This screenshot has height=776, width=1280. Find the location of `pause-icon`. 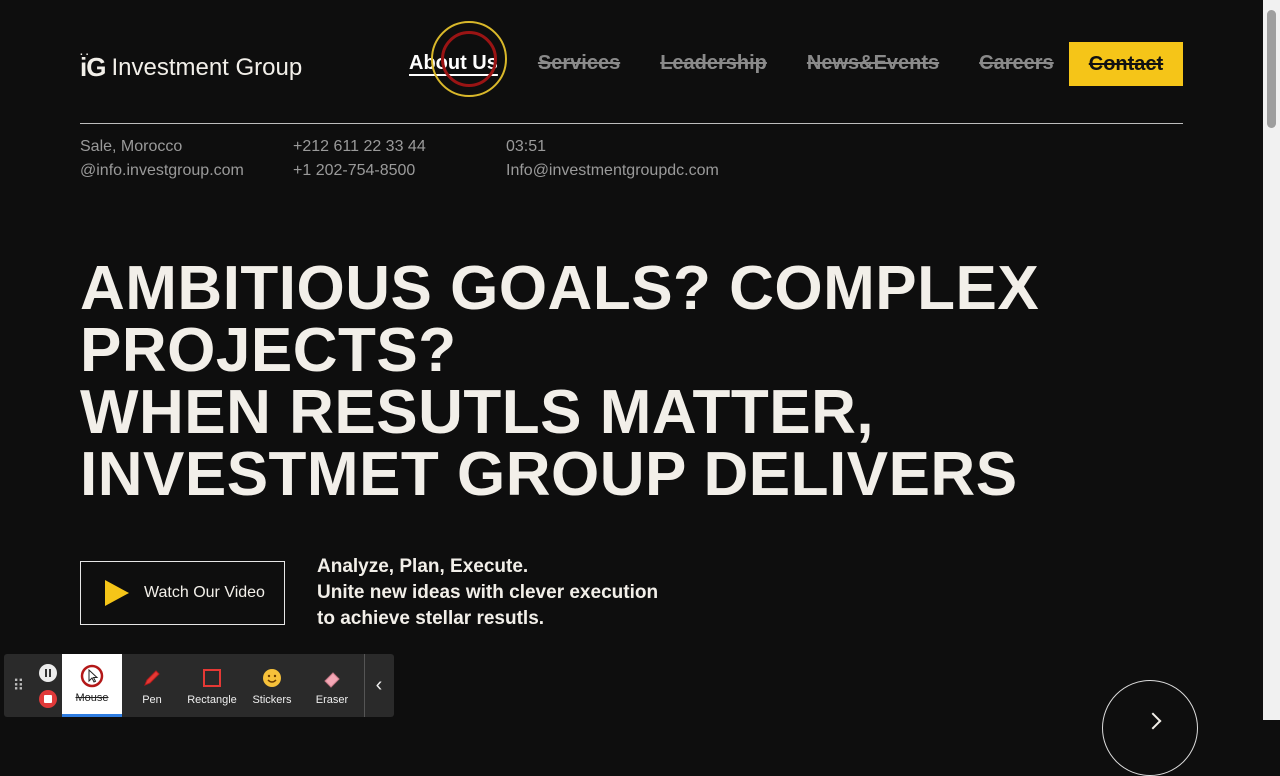

pause-icon is located at coordinates (48, 672).